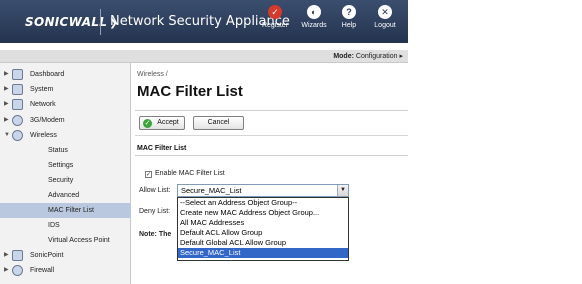 The height and width of the screenshot is (284, 582). What do you see at coordinates (314, 12) in the screenshot?
I see `wizards-icon: ◐` at bounding box center [314, 12].